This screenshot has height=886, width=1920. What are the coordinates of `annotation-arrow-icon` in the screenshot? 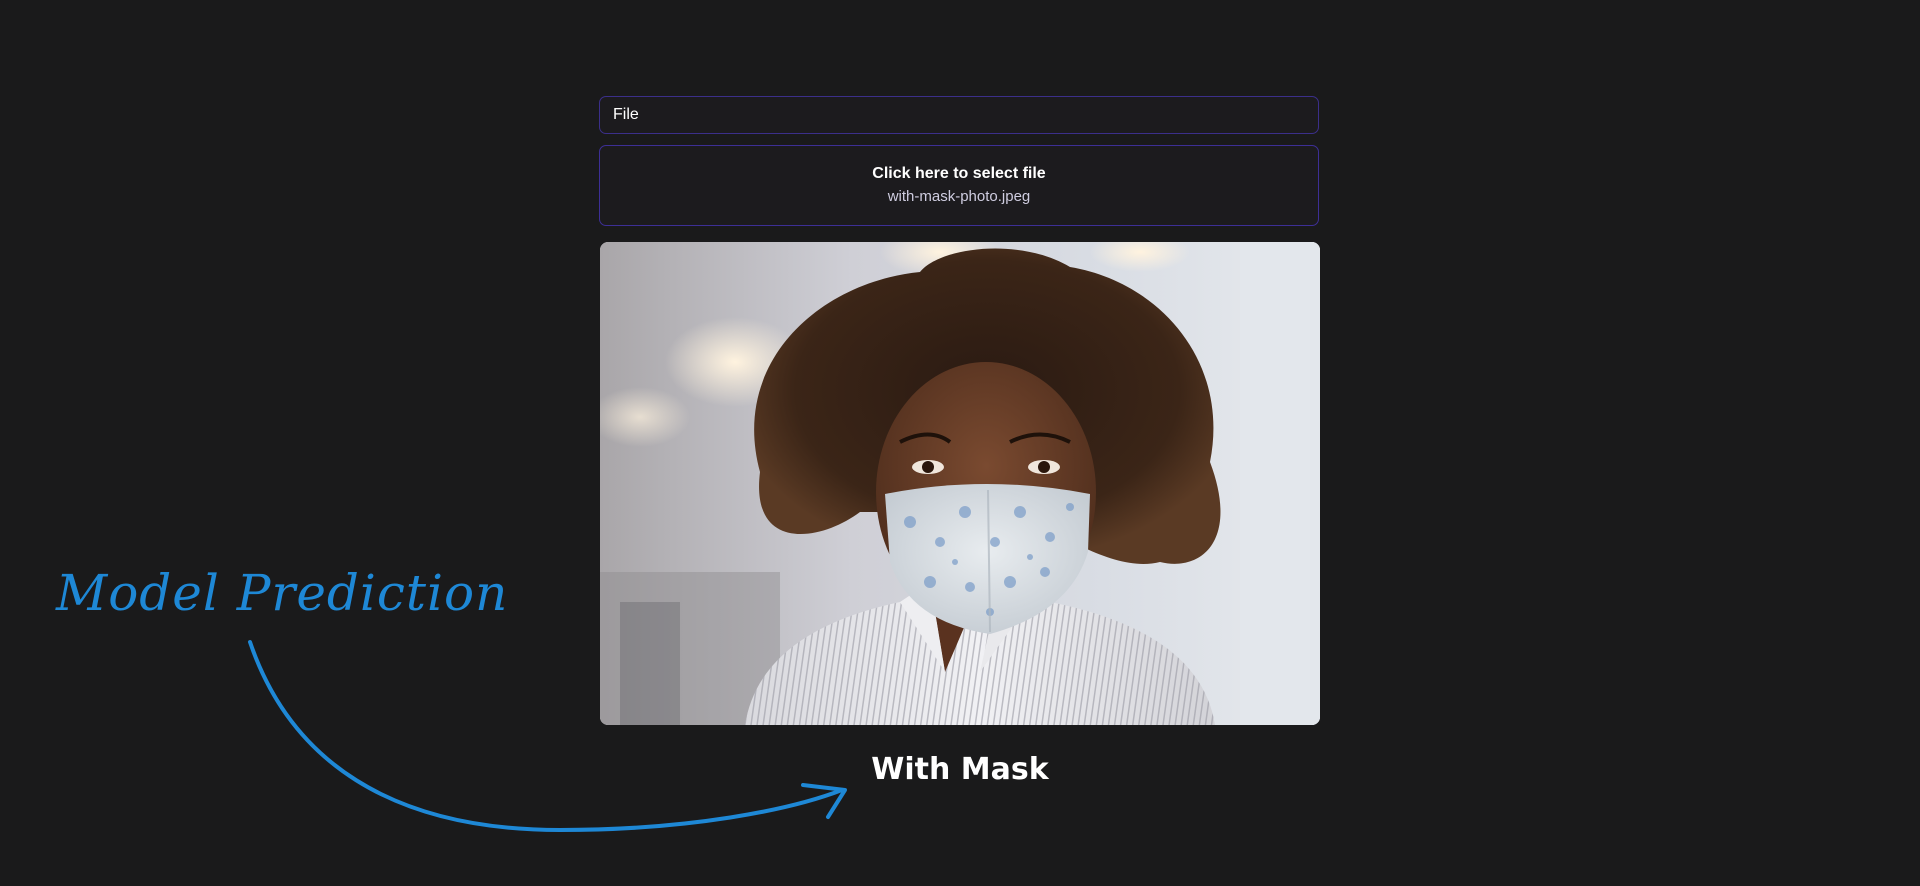 It's located at (547, 736).